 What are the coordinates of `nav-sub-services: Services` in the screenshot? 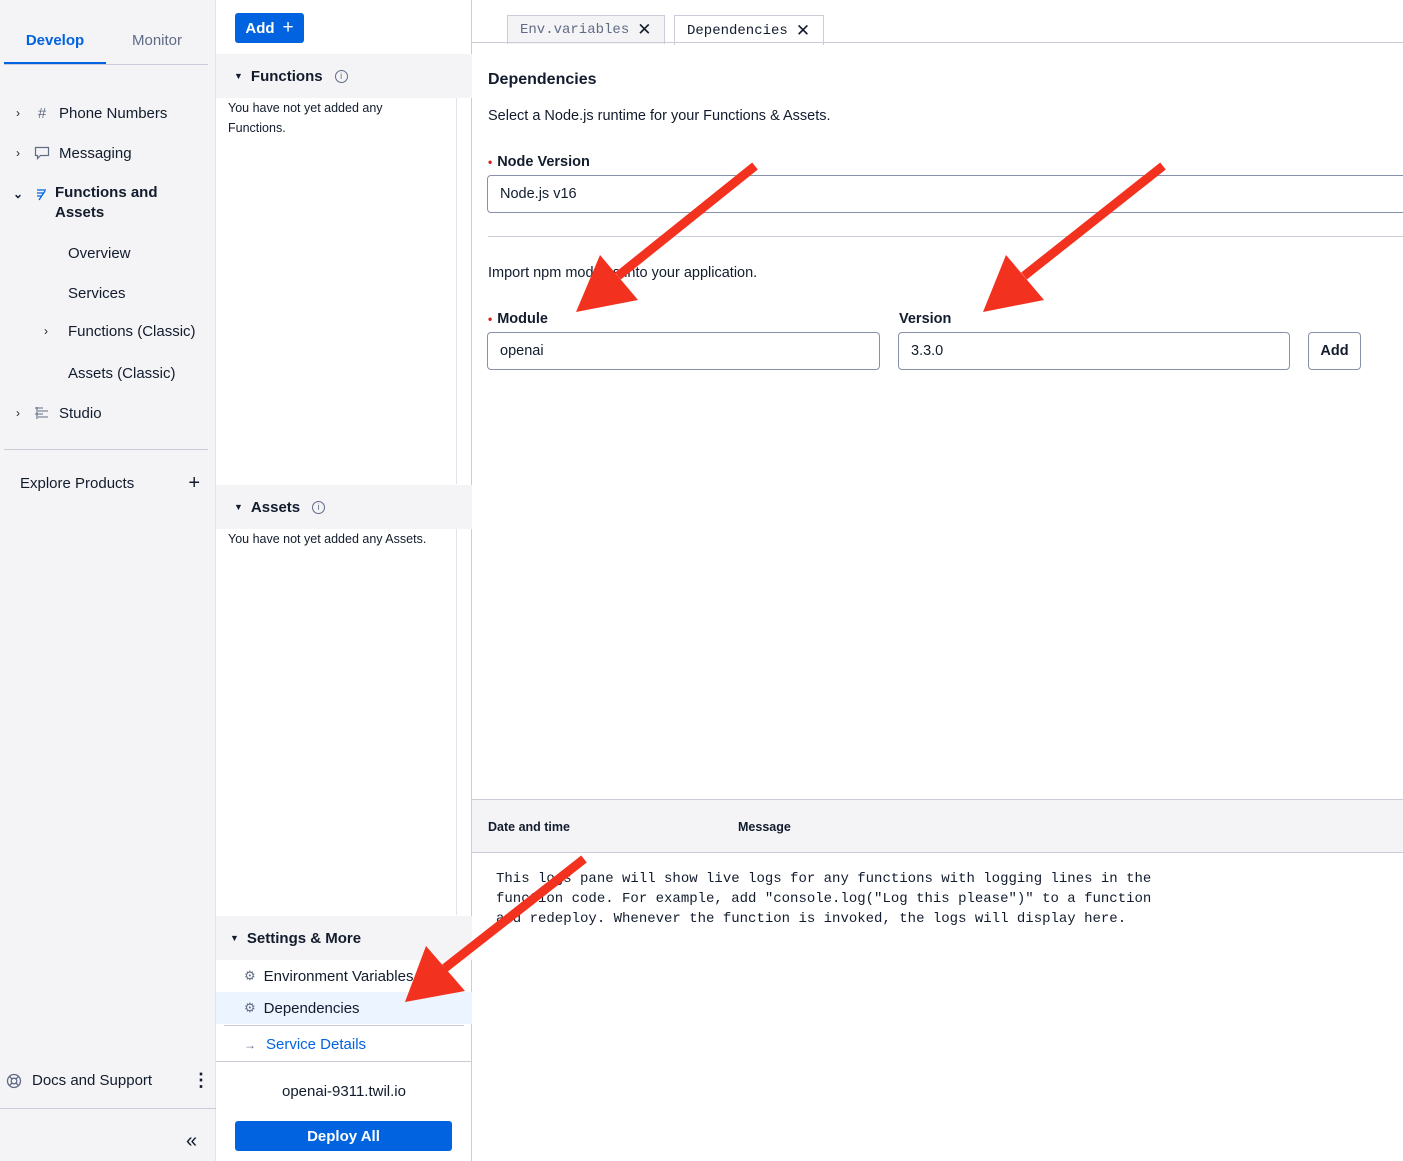 It's located at (97, 293).